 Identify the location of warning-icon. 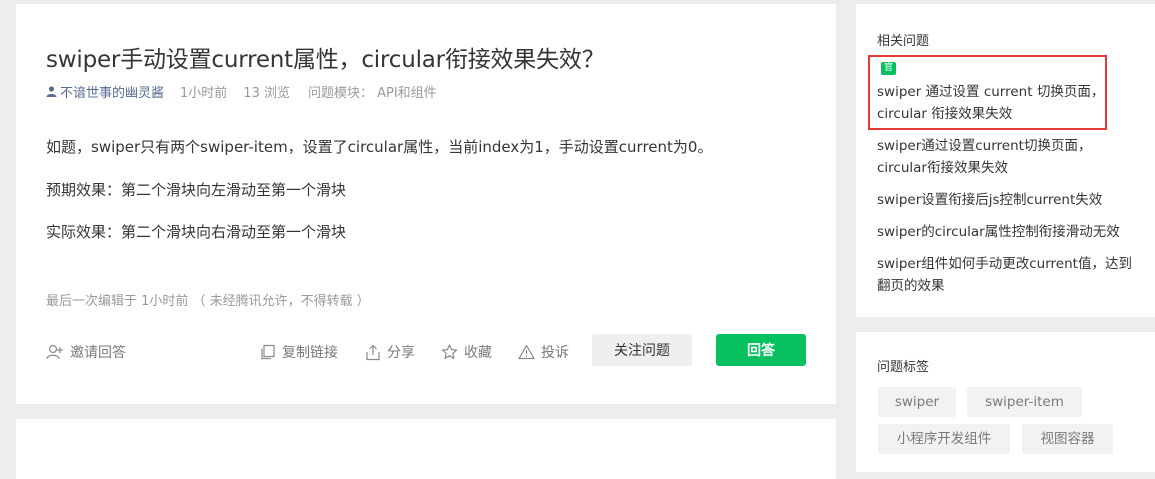
(526, 352).